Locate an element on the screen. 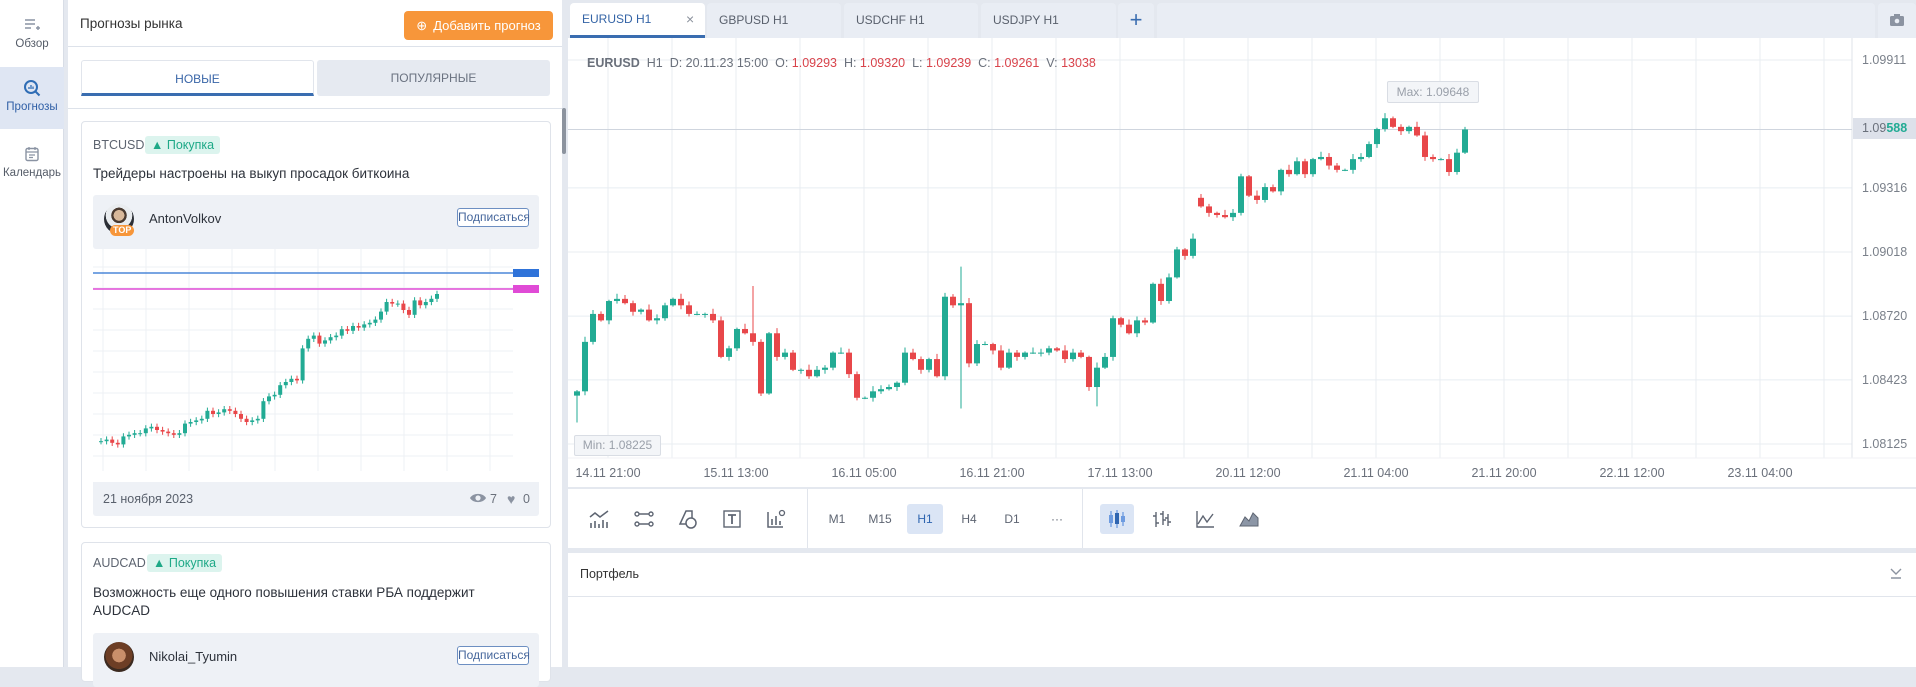  timeframe-h1: H1 is located at coordinates (925, 519).